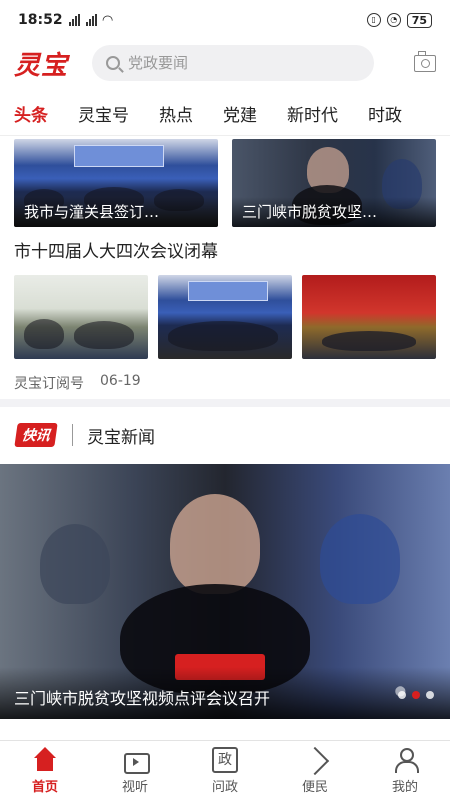 The height and width of the screenshot is (800, 450). I want to click on nav-profile: 我的, so click(405, 771).